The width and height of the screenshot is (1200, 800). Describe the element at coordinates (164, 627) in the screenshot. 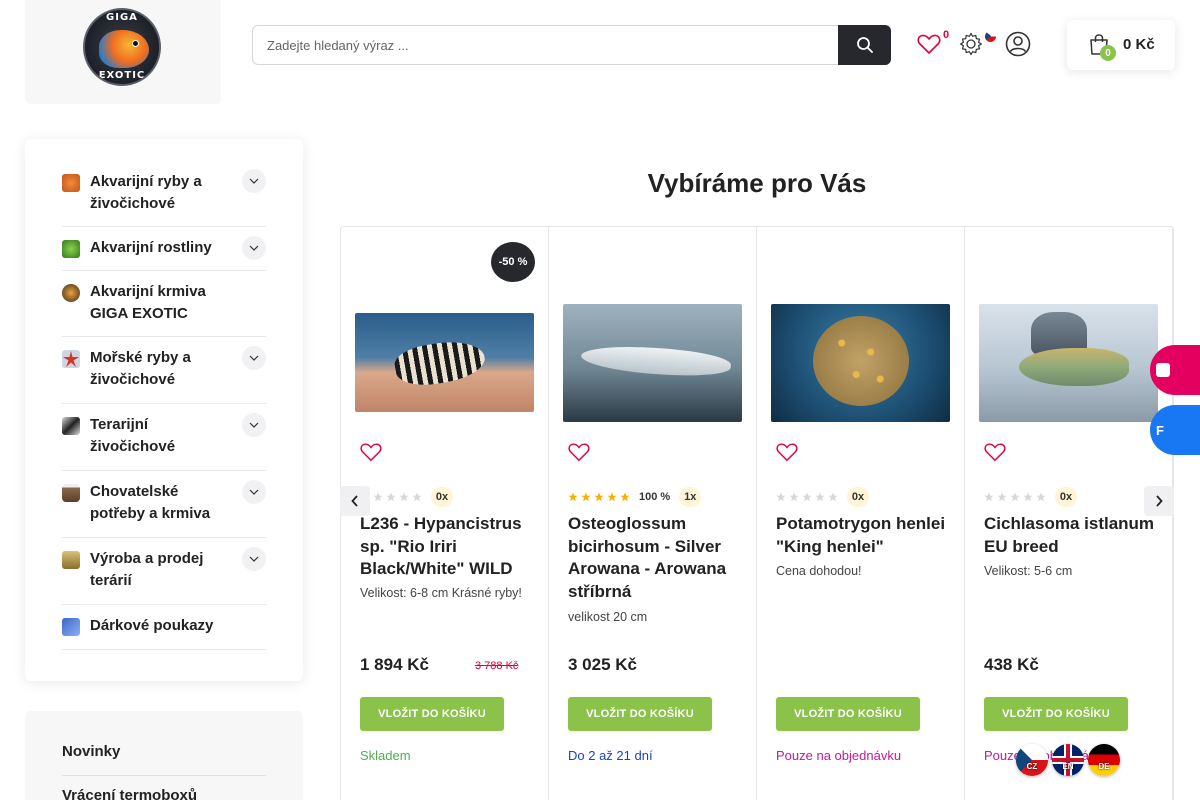

I see `category-gift-vouchers: Dárkové poukazy` at that location.